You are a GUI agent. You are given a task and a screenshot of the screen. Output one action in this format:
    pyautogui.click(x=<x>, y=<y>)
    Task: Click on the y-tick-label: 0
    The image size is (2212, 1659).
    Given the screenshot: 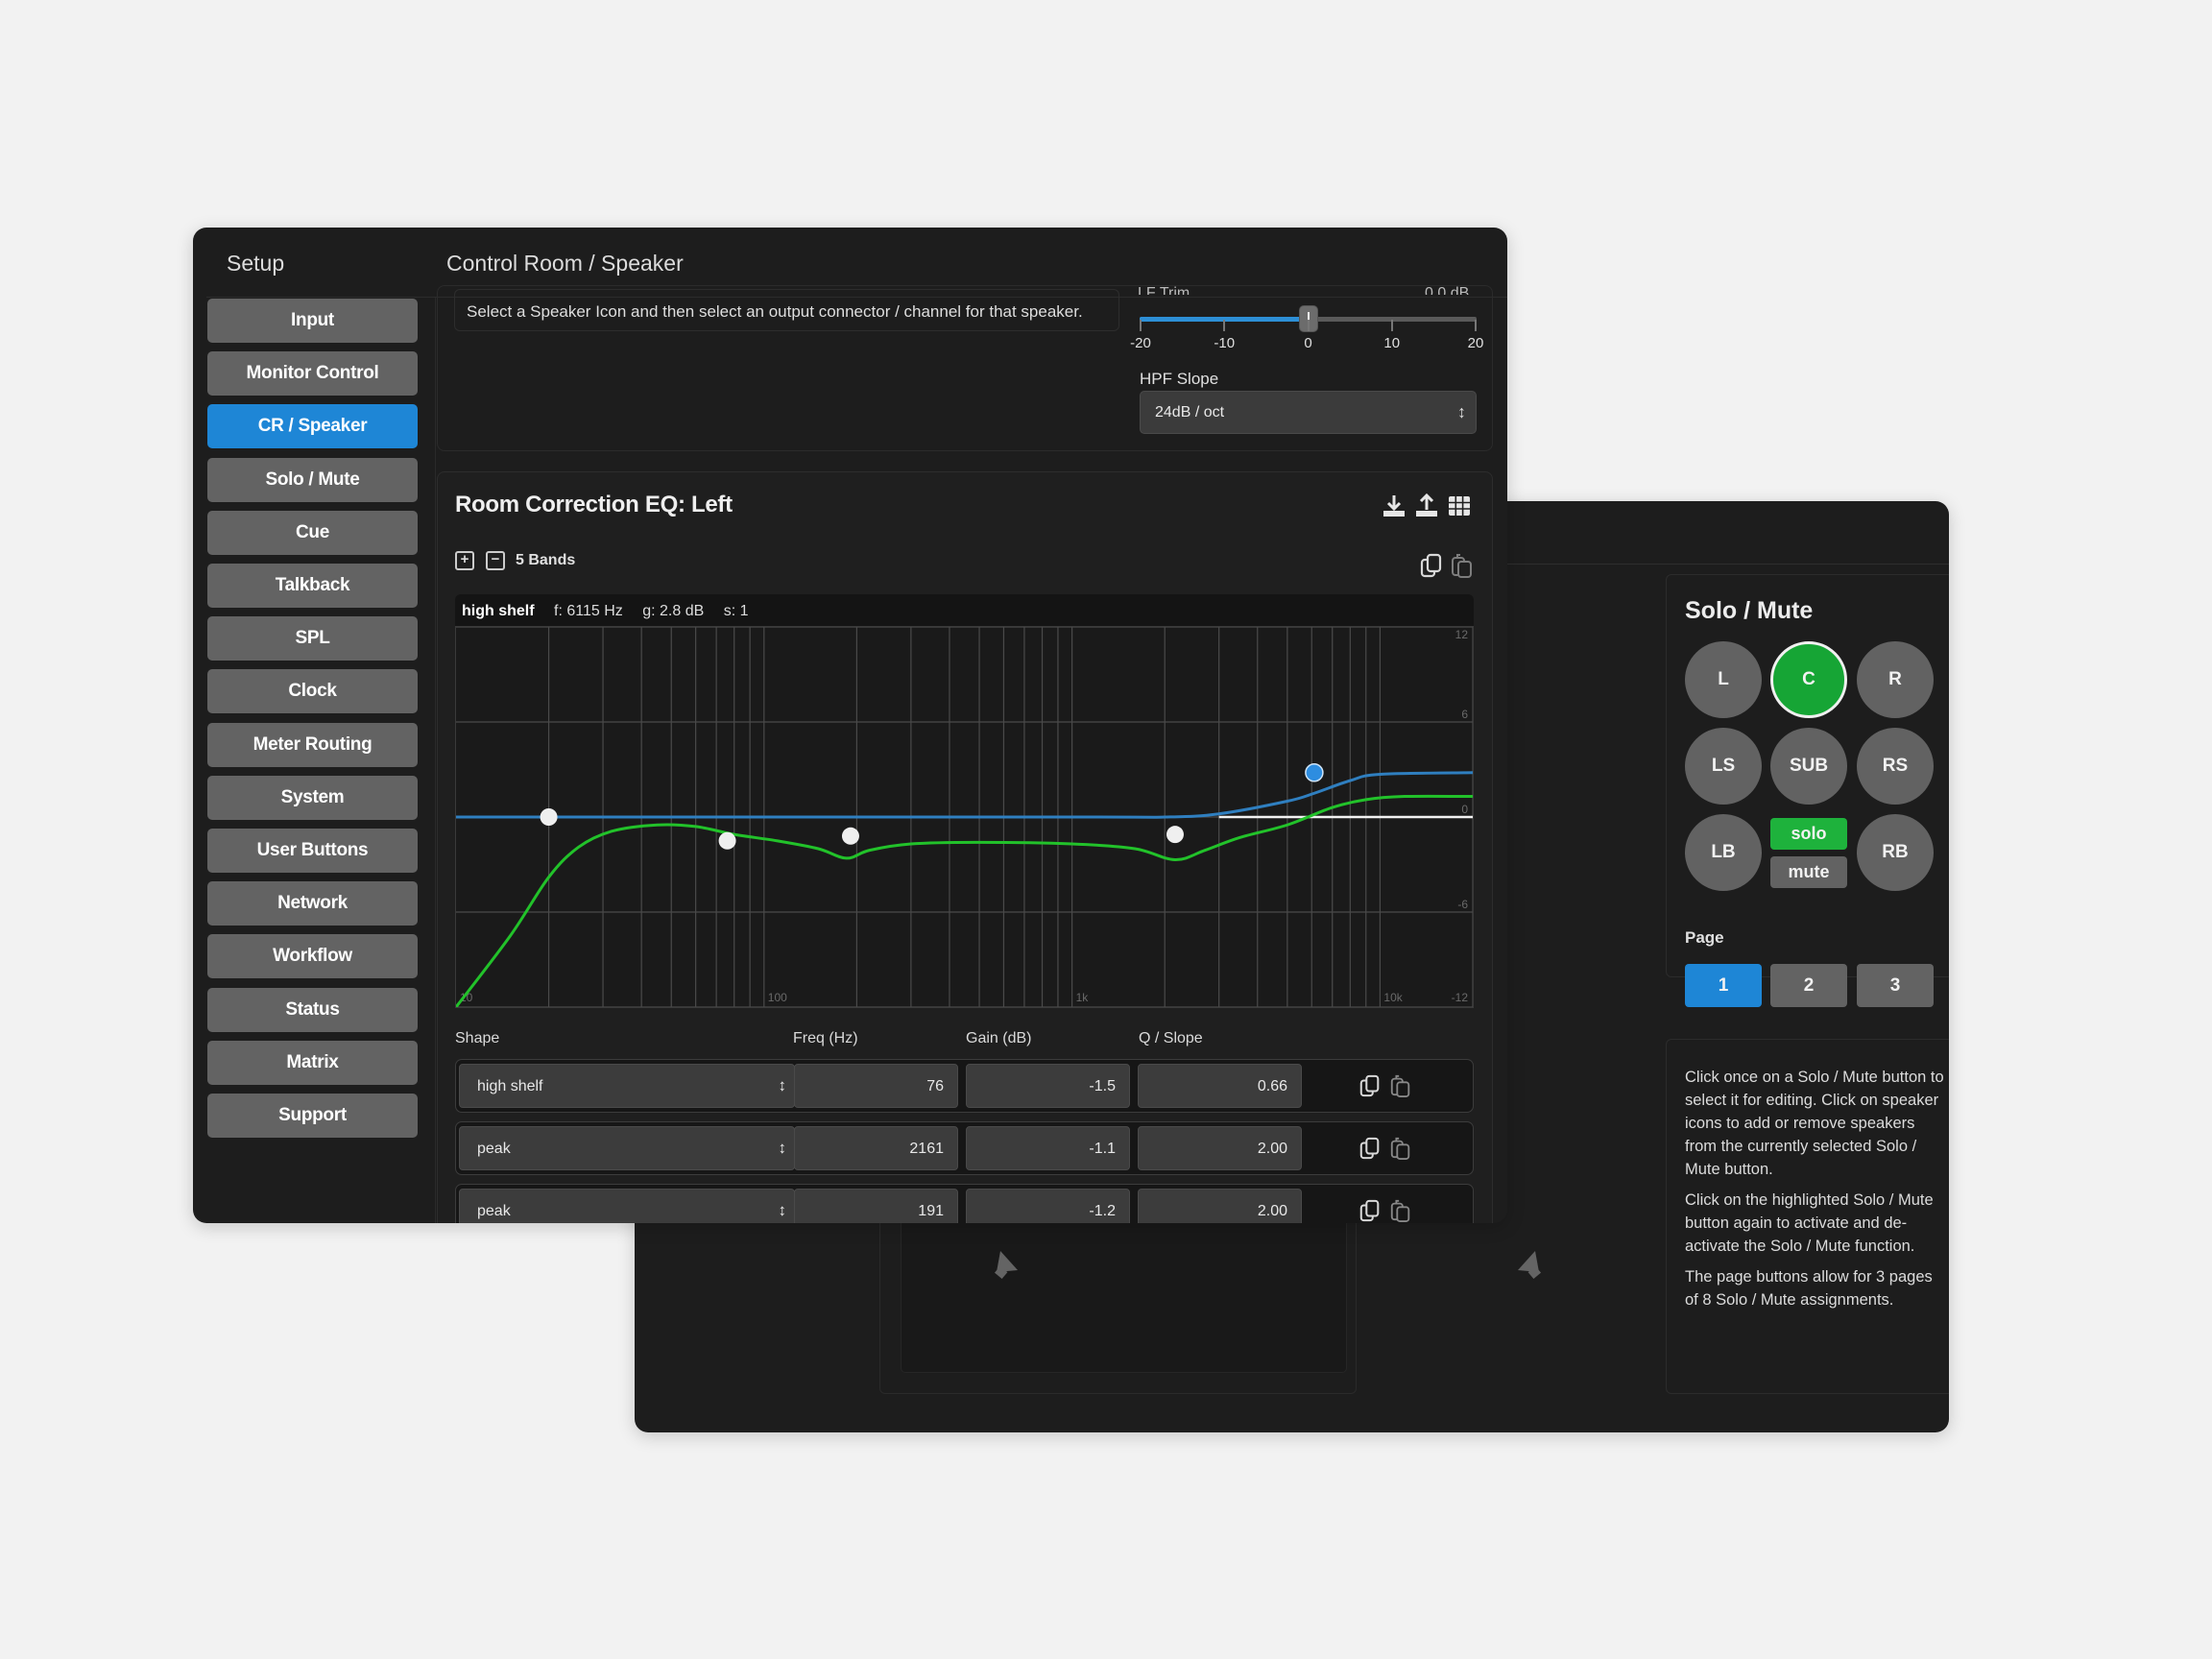 What is the action you would take?
    pyautogui.click(x=1465, y=809)
    